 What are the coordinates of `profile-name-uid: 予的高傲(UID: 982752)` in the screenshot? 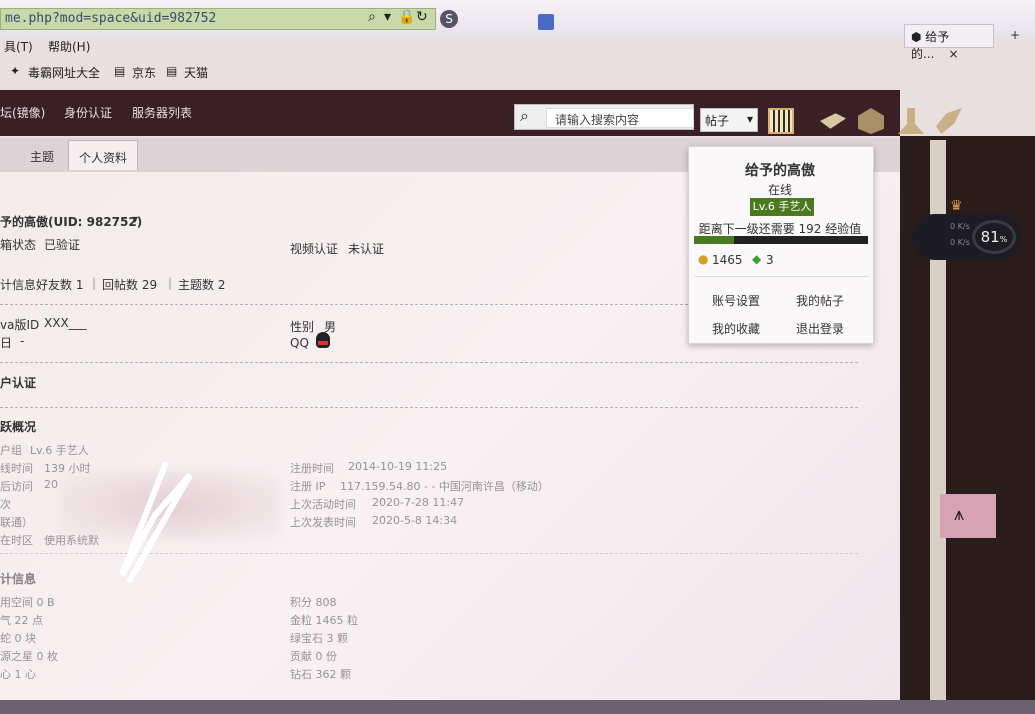 It's located at (71, 222).